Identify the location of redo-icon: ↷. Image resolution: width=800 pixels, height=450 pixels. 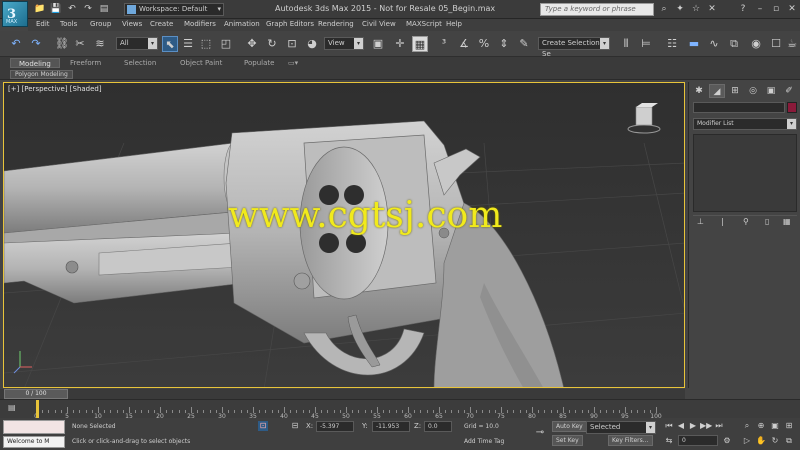
(36, 44).